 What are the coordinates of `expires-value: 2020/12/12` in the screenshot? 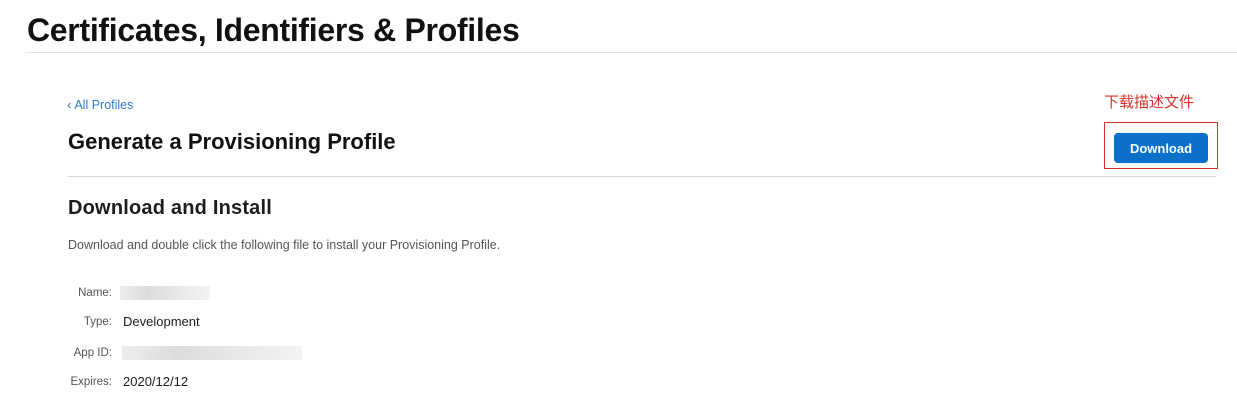 It's located at (156, 381).